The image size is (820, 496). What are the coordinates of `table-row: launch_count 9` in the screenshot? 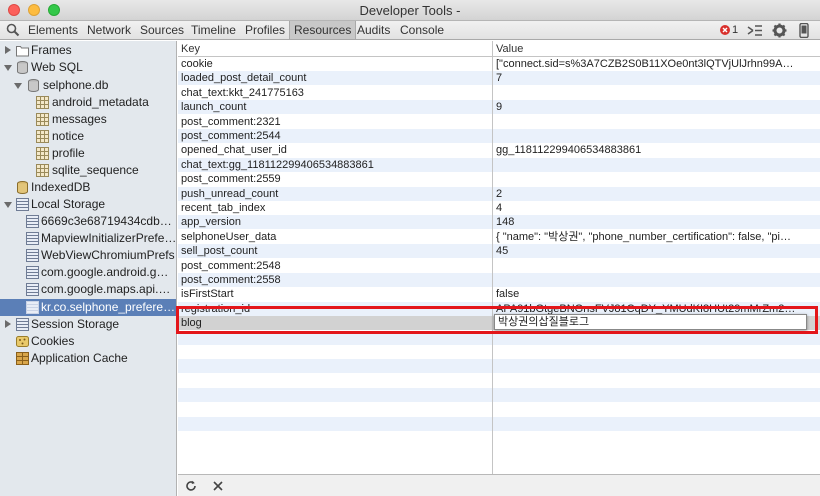 It's located at (499, 107).